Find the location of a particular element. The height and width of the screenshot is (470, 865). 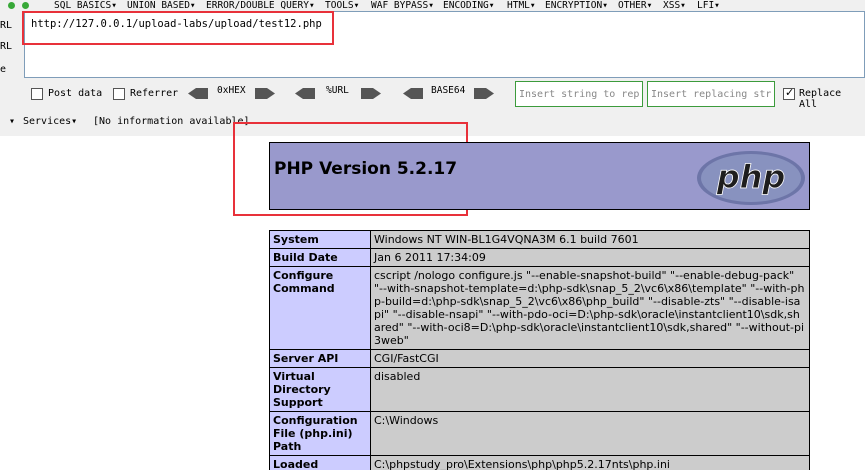

table-row: Build Date Jan 6 2011 17:34:09 is located at coordinates (539, 257).